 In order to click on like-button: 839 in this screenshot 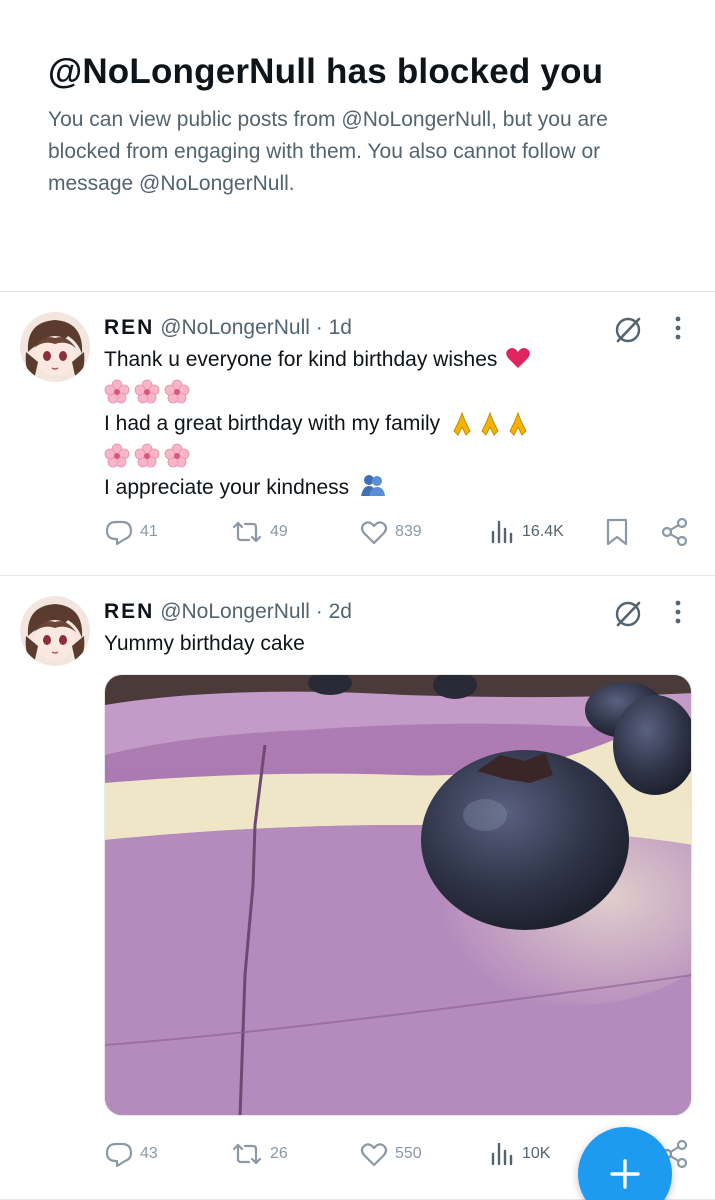, I will do `click(390, 532)`.